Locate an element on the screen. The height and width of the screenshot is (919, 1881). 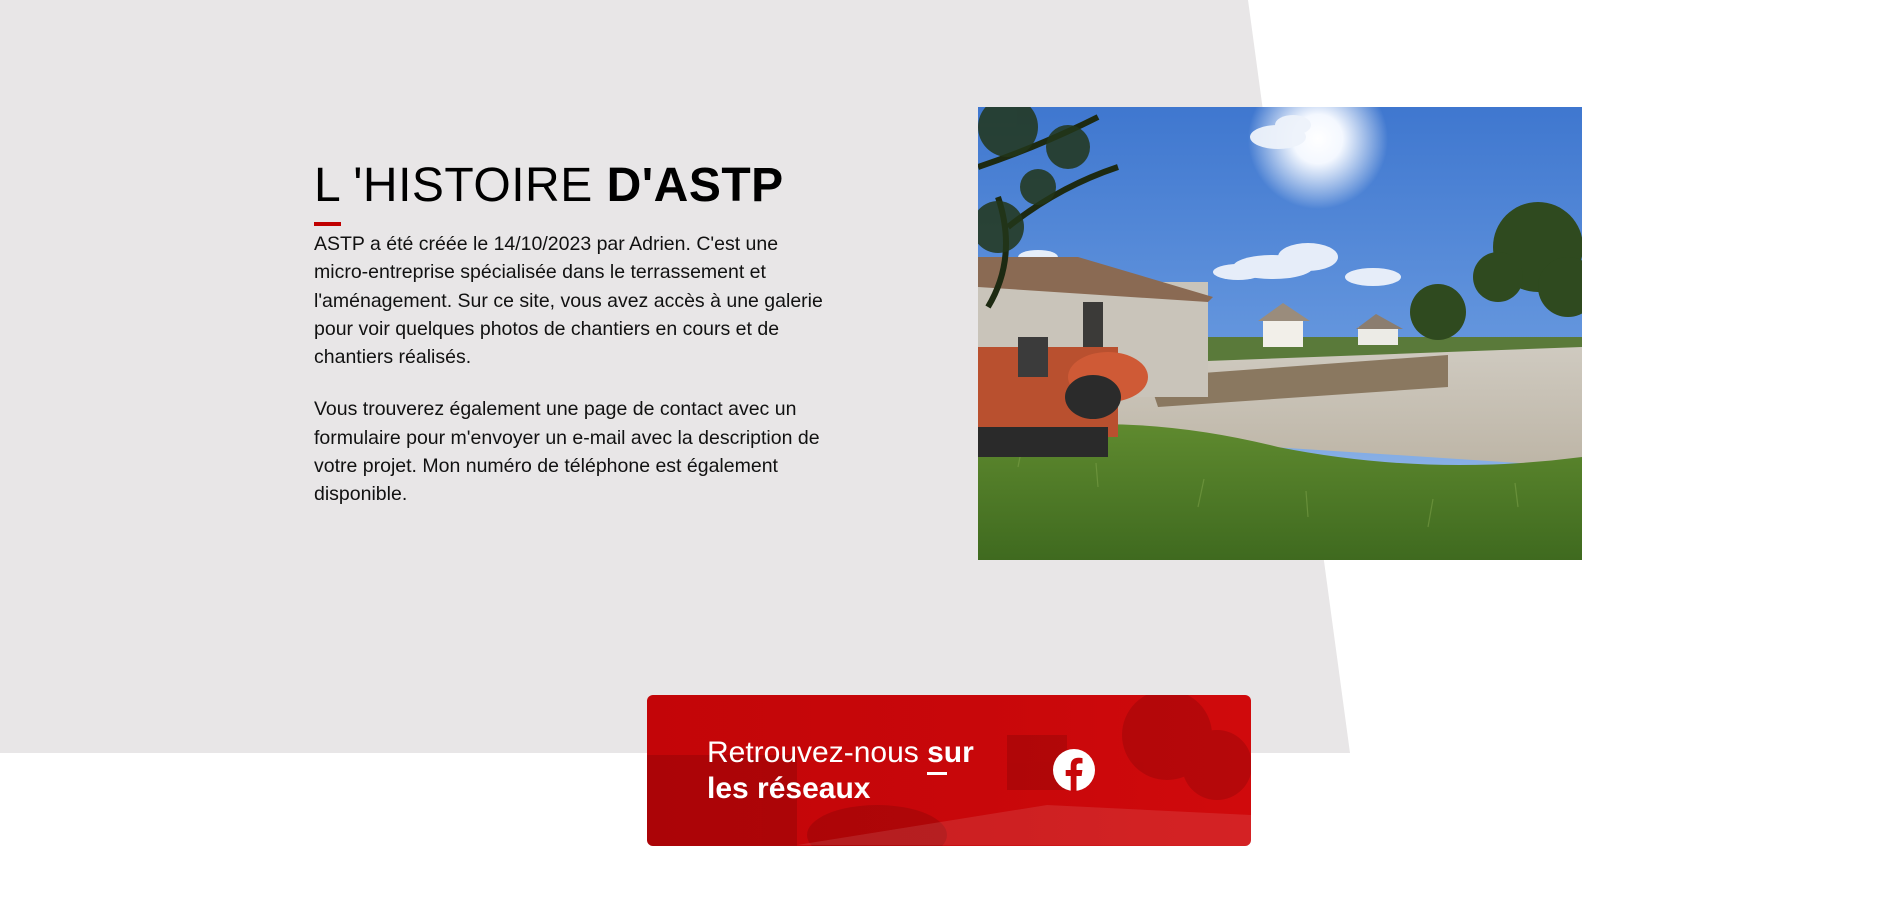
social-banner: Retrouvez-nous sur les réseaux is located at coordinates (949, 770).